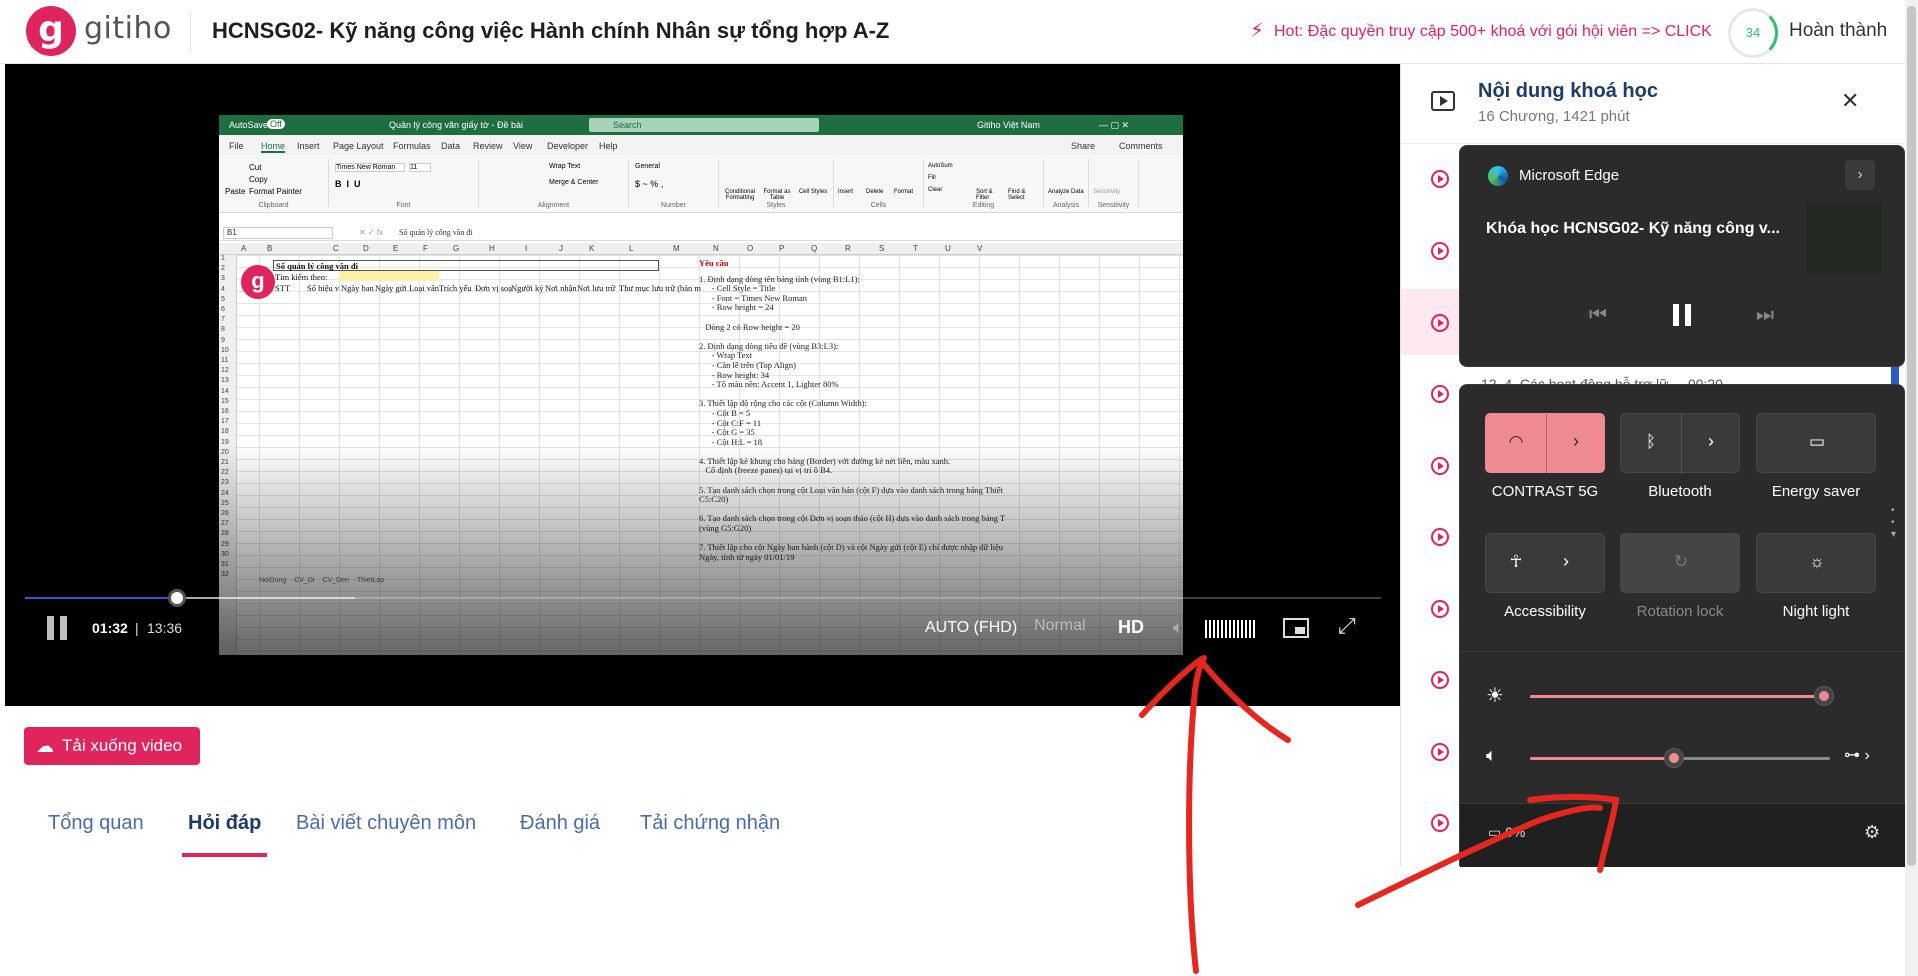 Image resolution: width=1918 pixels, height=976 pixels. Describe the element at coordinates (1347, 626) in the screenshot. I see `fullscreen-icon: ⤢` at that location.